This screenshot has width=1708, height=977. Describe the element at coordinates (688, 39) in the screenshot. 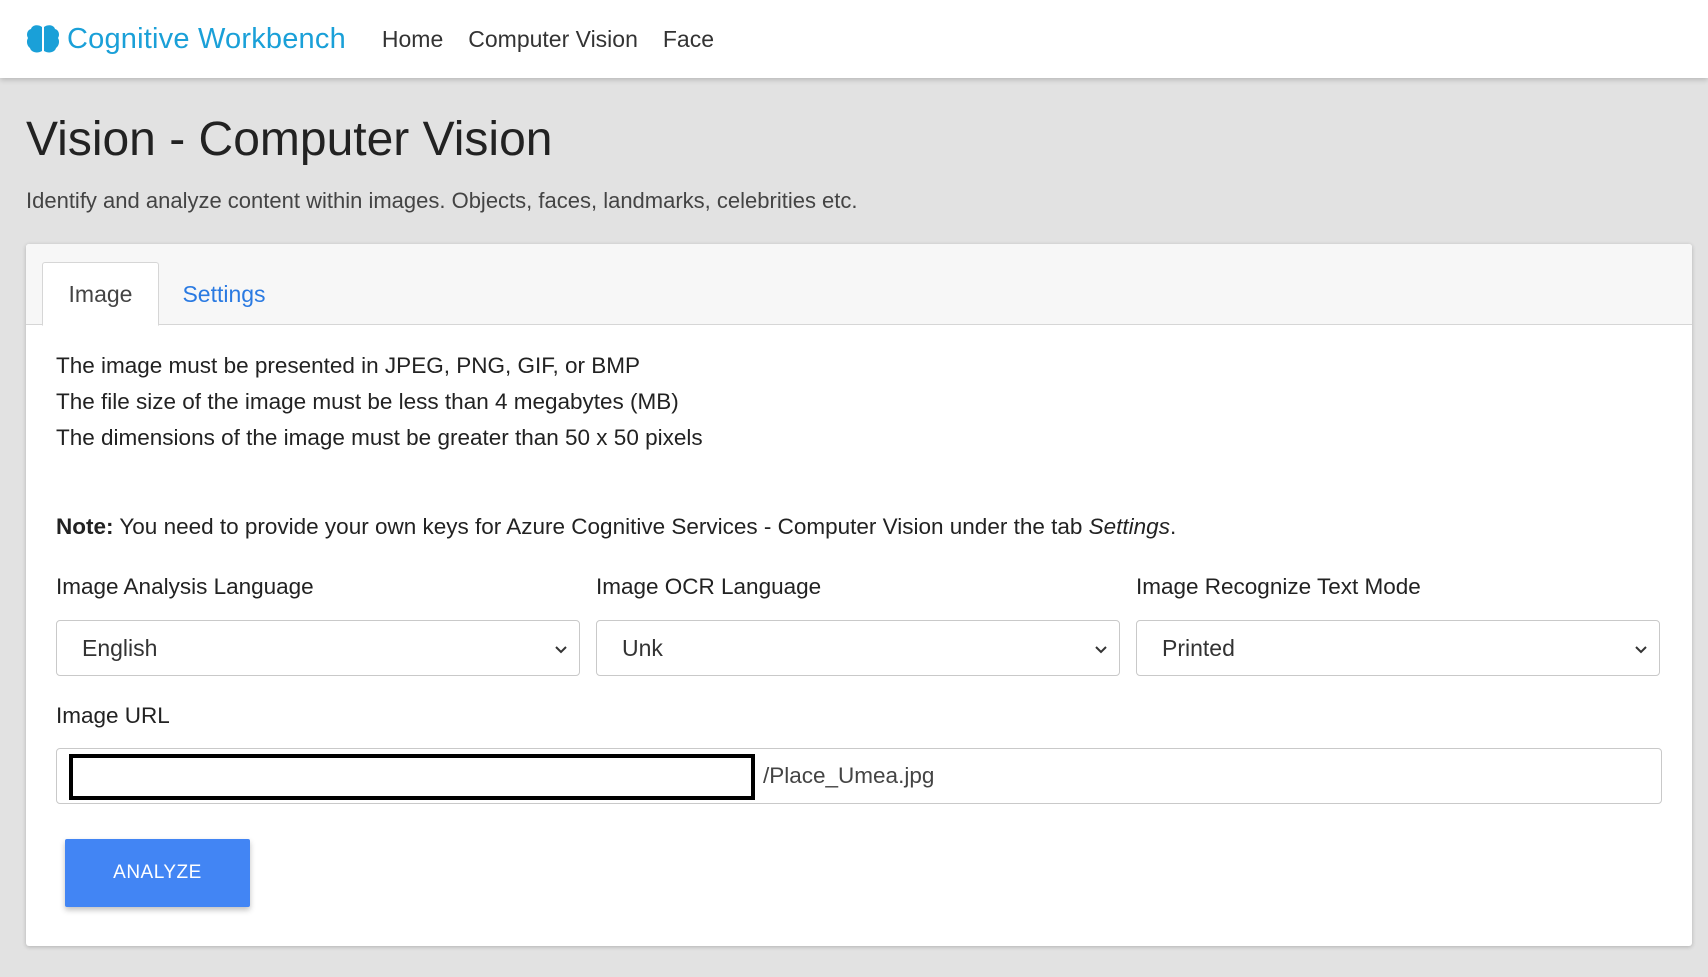

I see `nav-face-link: Face` at that location.